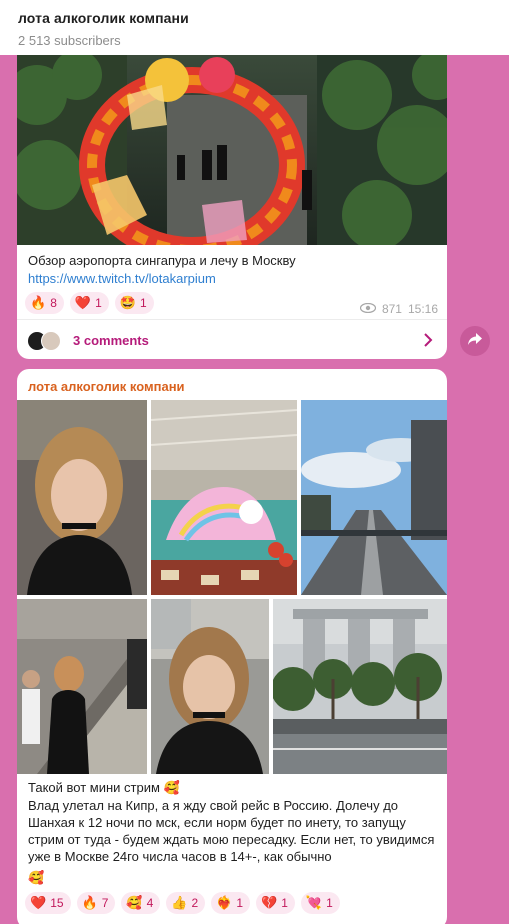  I want to click on subscriber-count: 2 513 subscribers, so click(69, 40).